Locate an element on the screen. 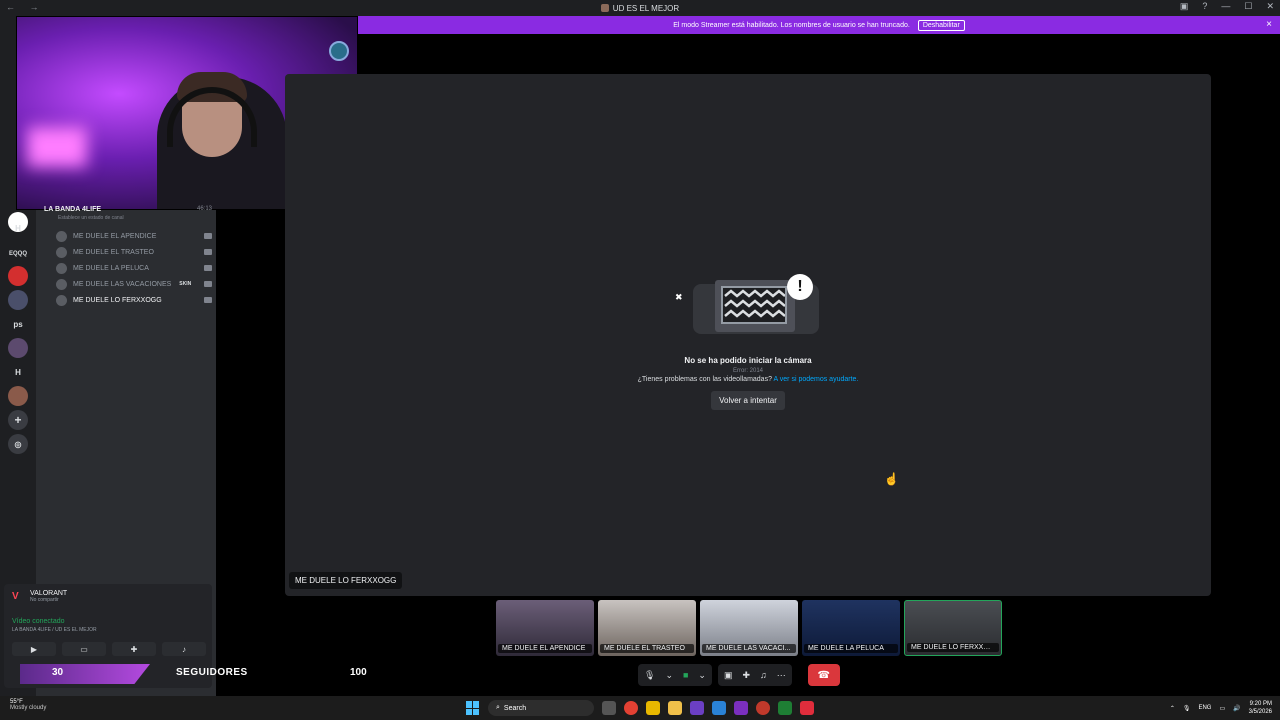 This screenshot has height=720, width=1280. activities-icon: ✚ is located at coordinates (746, 675).